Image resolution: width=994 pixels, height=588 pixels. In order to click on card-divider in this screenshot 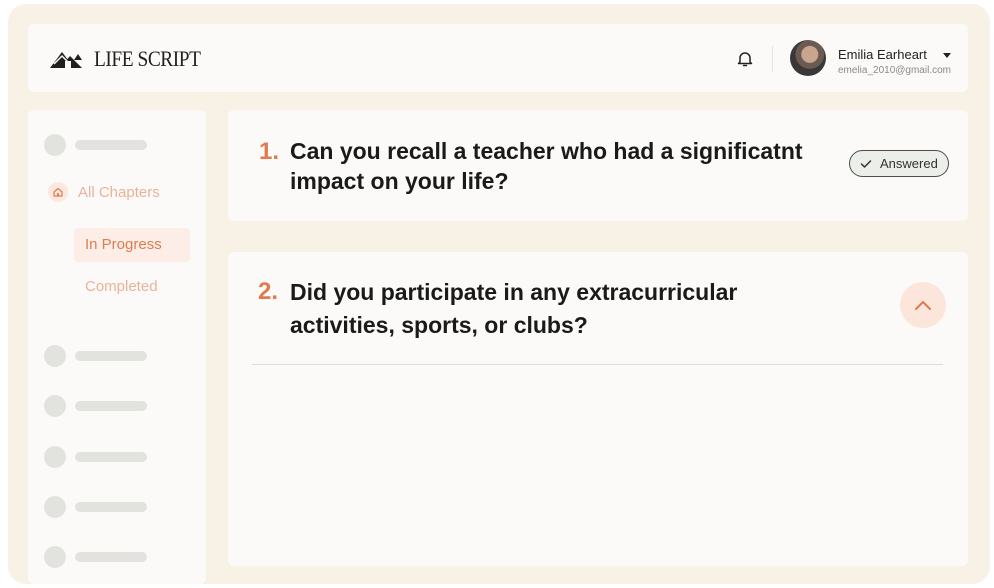, I will do `click(597, 364)`.